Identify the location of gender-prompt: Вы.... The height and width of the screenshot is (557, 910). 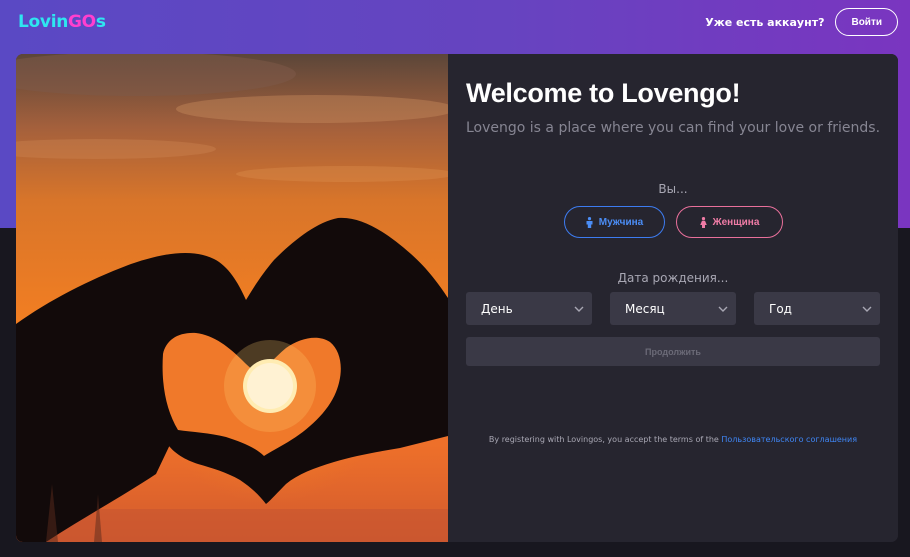
(673, 189).